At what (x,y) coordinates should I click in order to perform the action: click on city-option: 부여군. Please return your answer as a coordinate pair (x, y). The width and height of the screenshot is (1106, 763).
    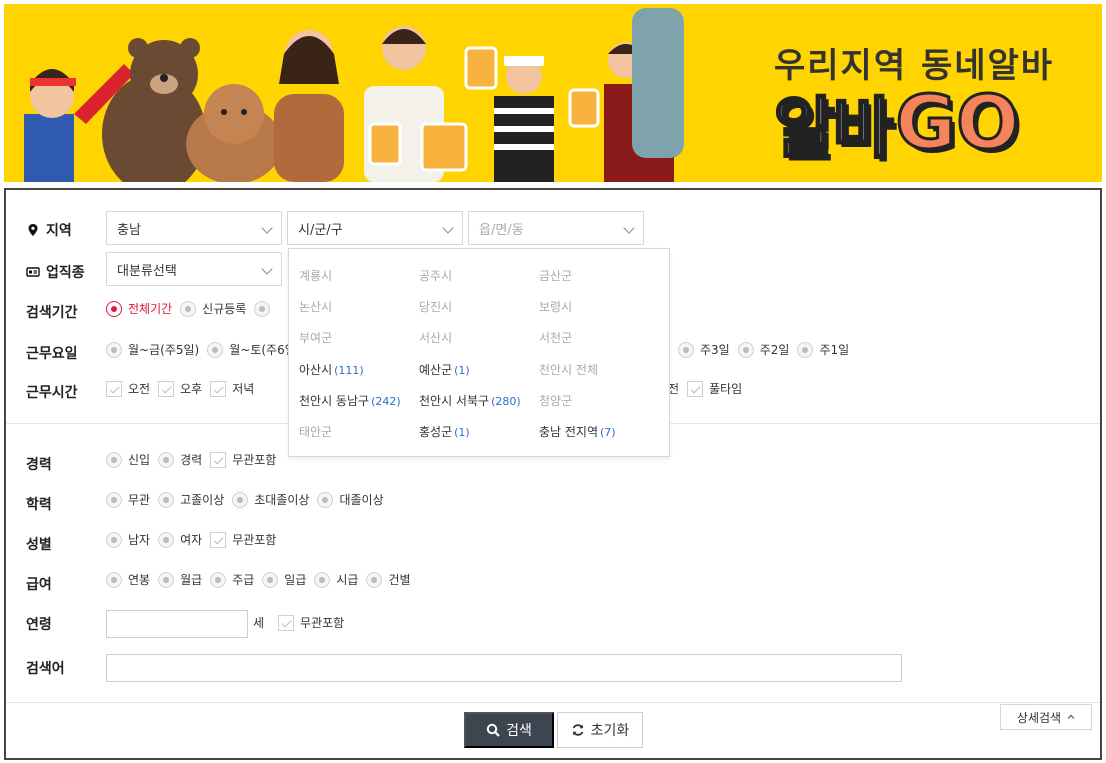
    Looking at the image, I should click on (315, 337).